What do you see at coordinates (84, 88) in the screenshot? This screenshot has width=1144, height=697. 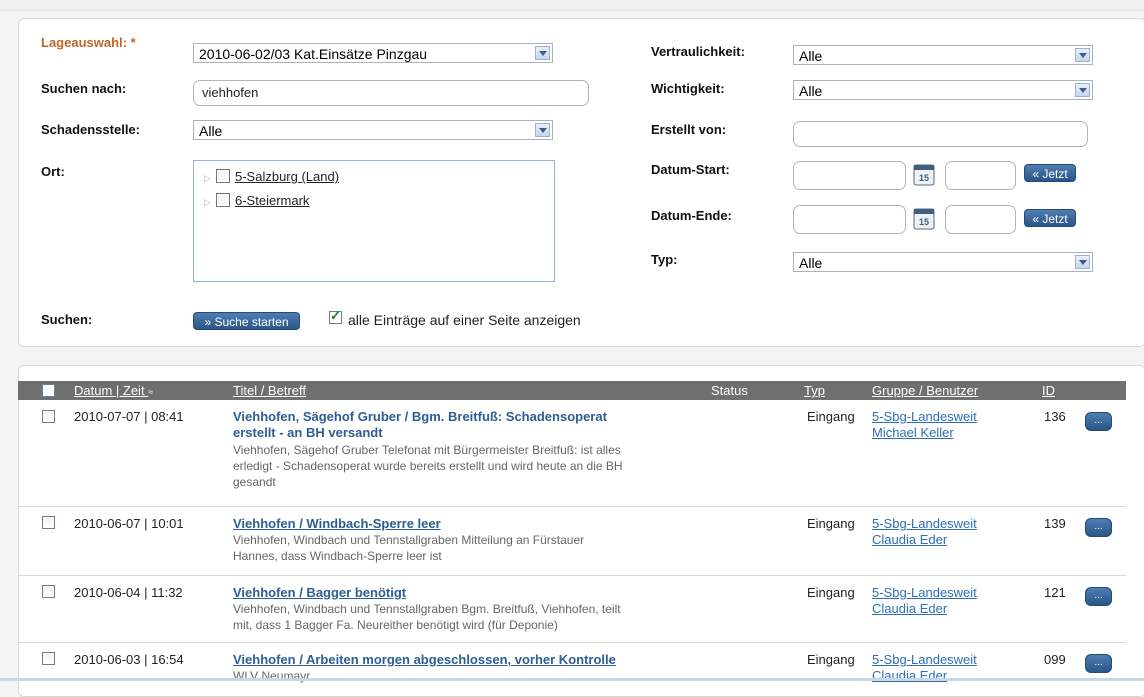 I see `suchen-nach-label: Suchen nach:` at bounding box center [84, 88].